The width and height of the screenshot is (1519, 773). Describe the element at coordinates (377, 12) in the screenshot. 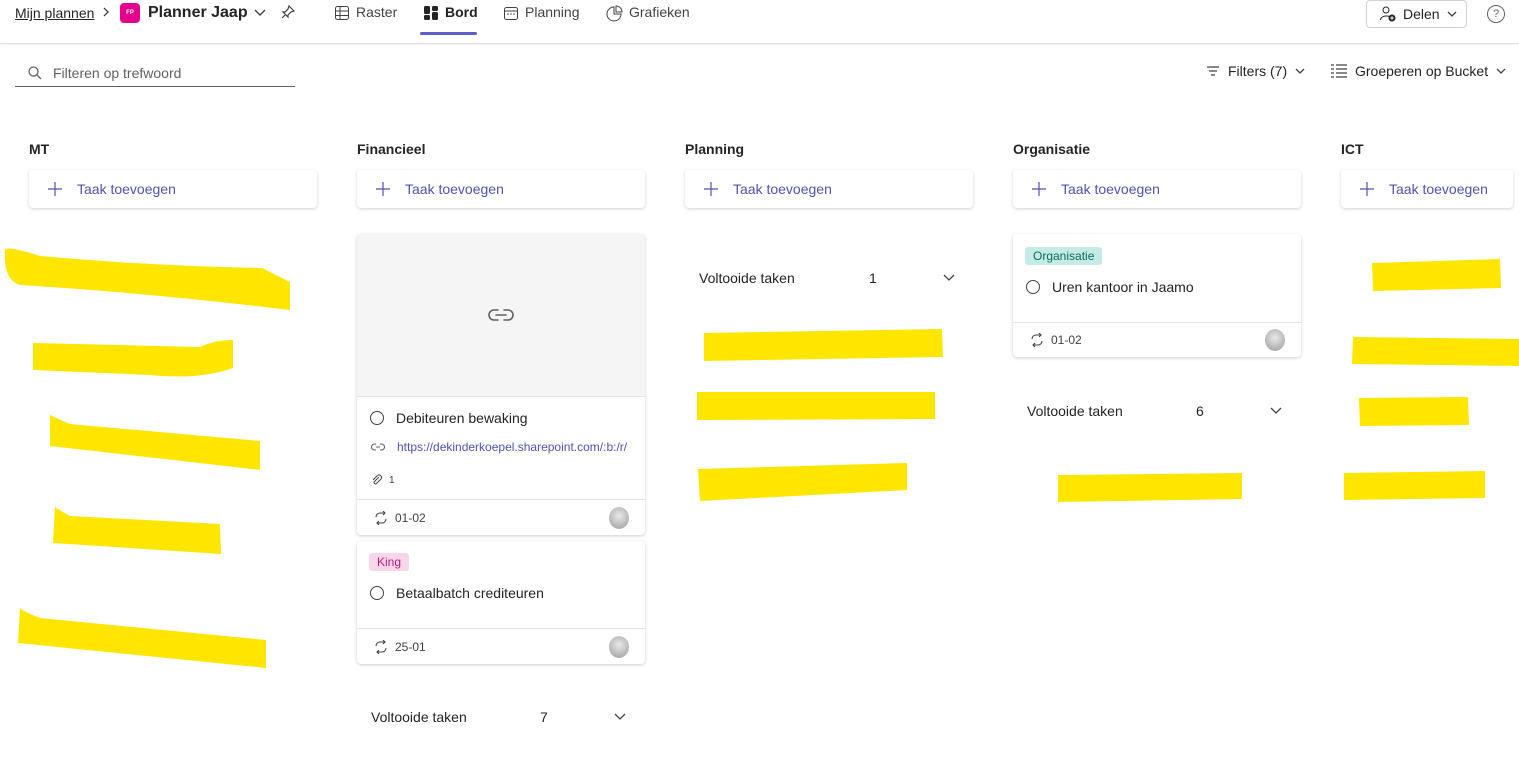

I see `tab-label: Raster` at that location.